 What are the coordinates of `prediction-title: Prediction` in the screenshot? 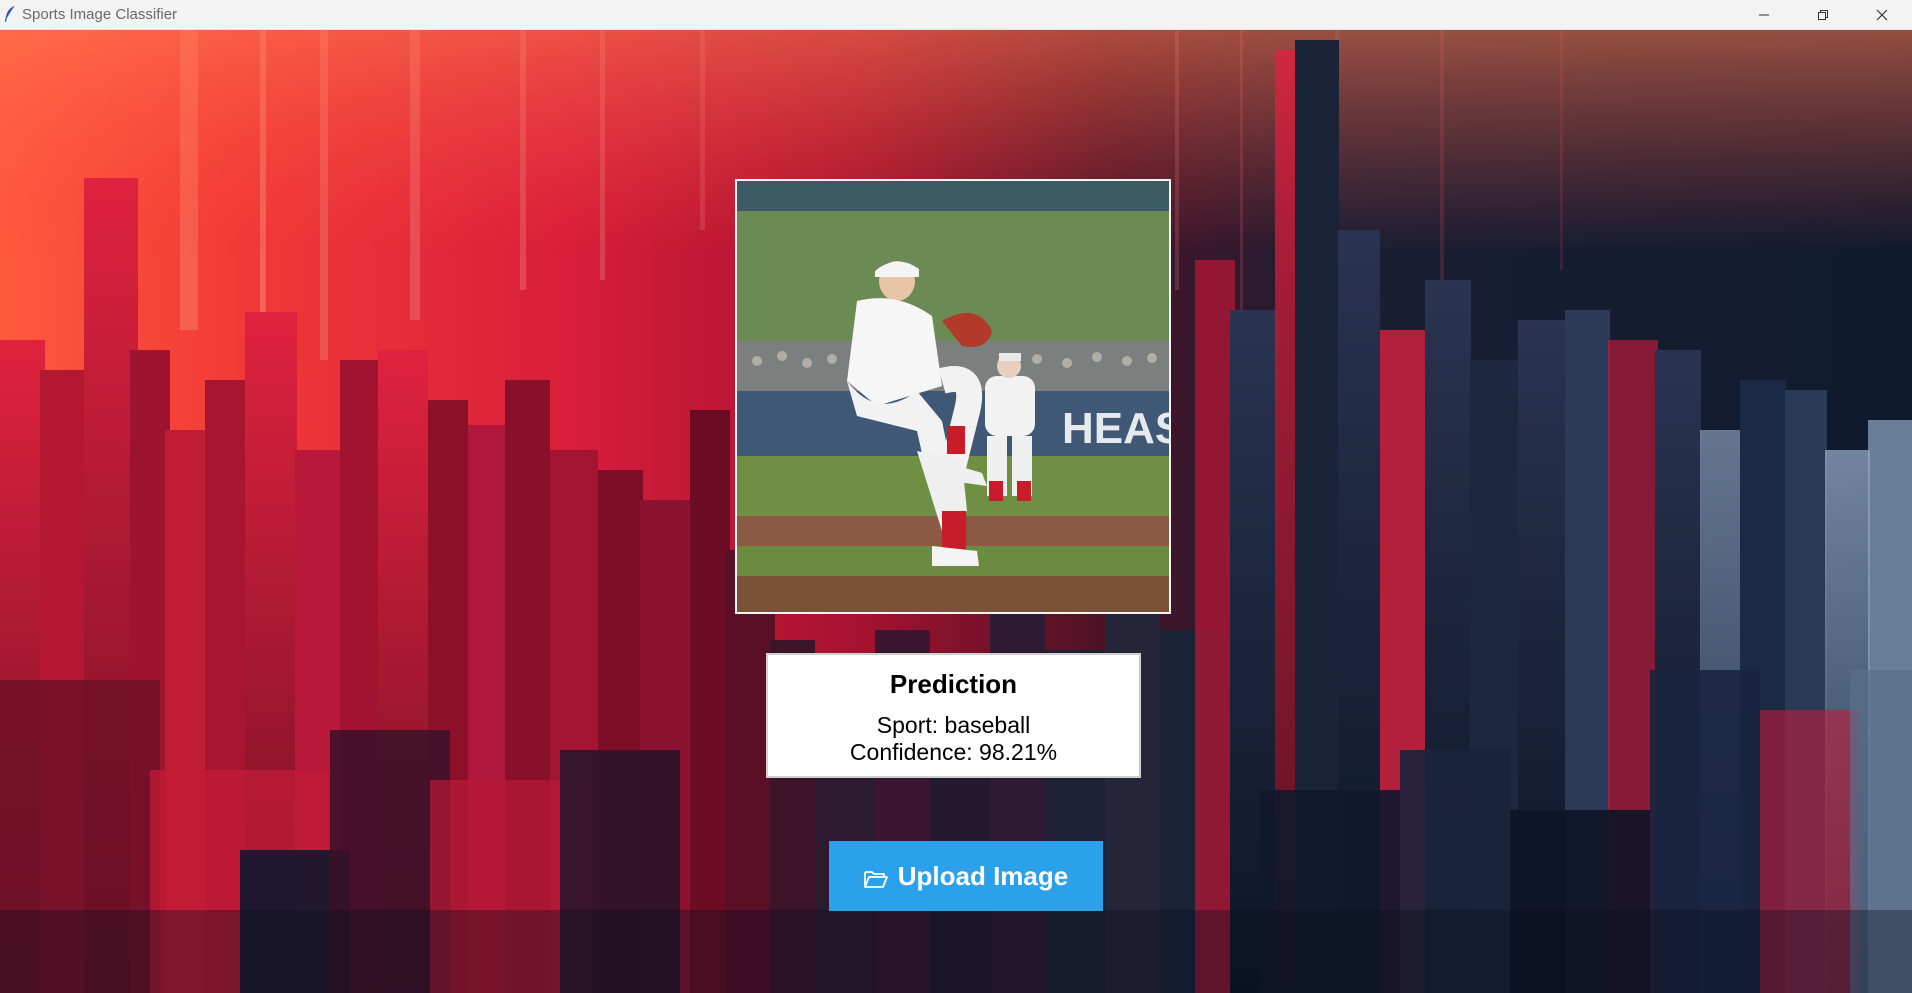 It's located at (953, 684).